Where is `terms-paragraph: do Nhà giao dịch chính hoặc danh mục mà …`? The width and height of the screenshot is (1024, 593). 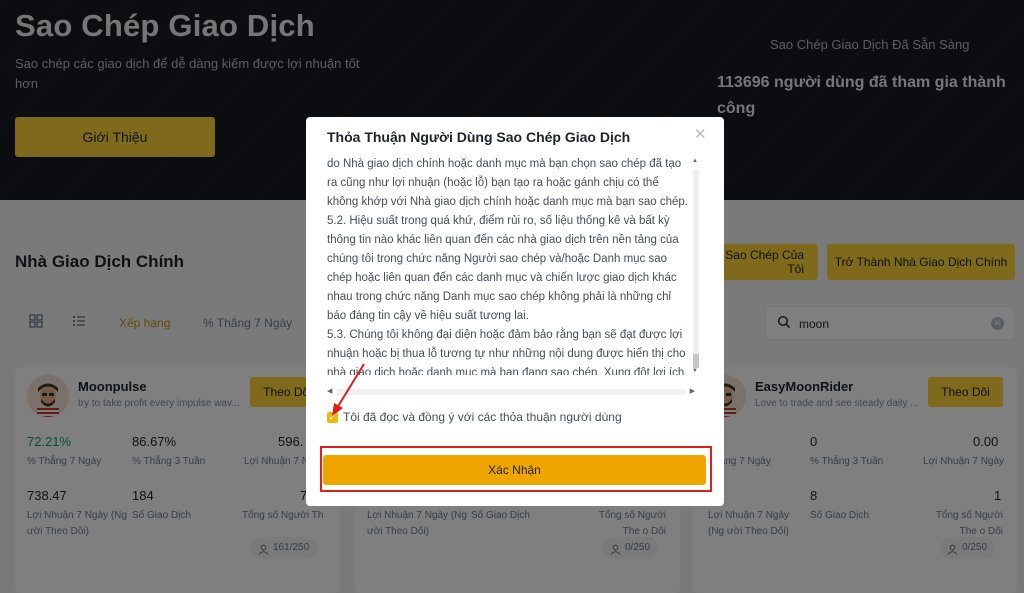 terms-paragraph: do Nhà giao dịch chính hoặc danh mục mà … is located at coordinates (507, 183).